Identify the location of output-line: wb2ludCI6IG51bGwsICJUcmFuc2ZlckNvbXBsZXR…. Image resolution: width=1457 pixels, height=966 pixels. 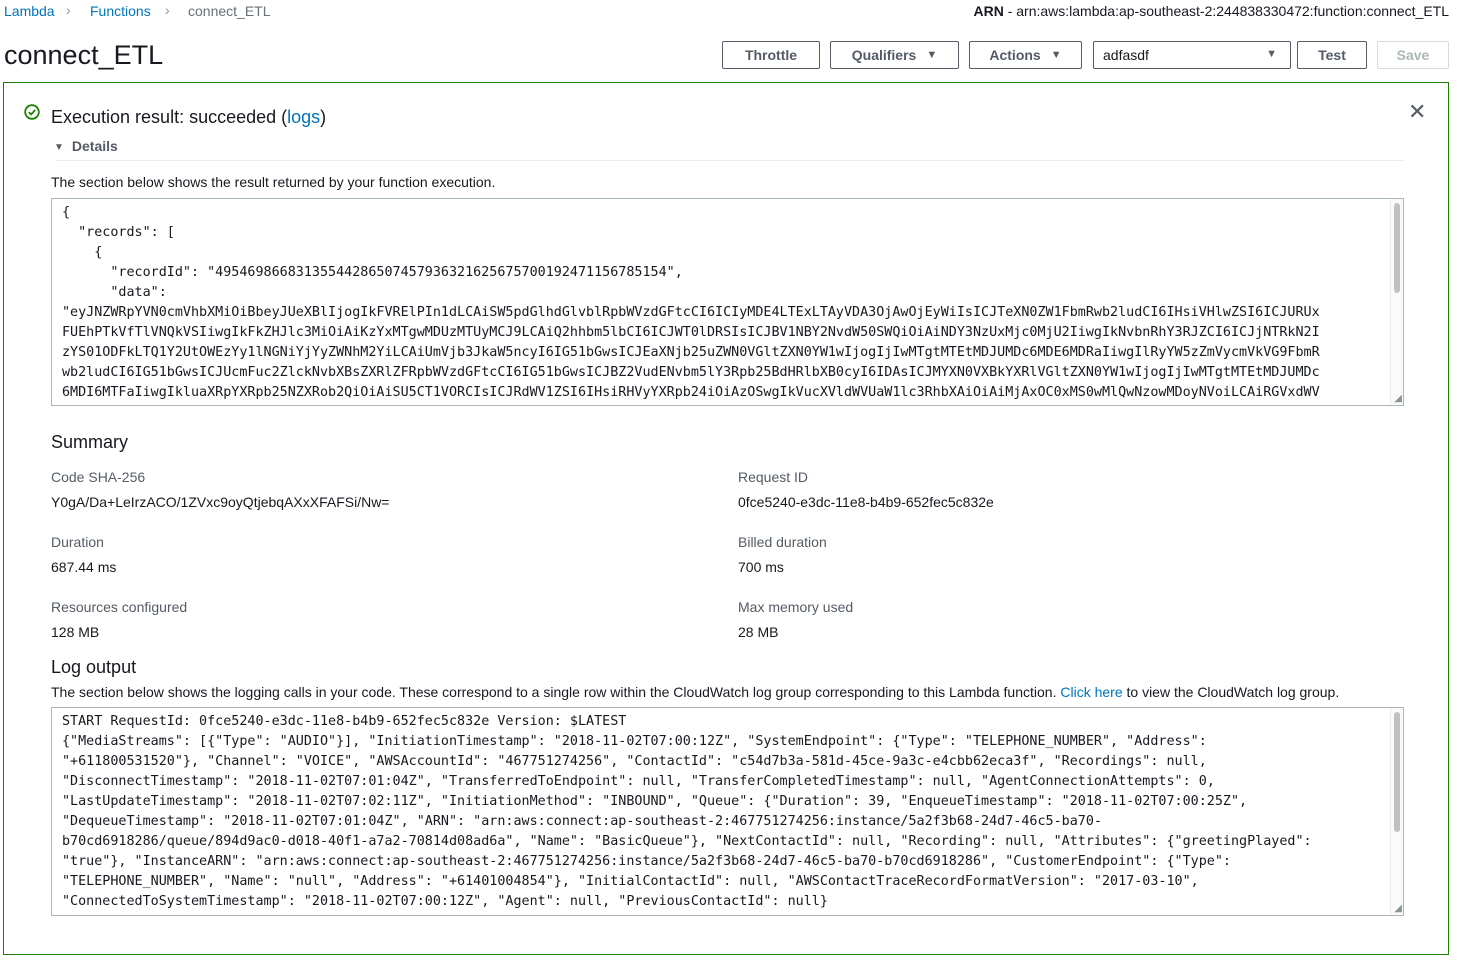
(691, 372).